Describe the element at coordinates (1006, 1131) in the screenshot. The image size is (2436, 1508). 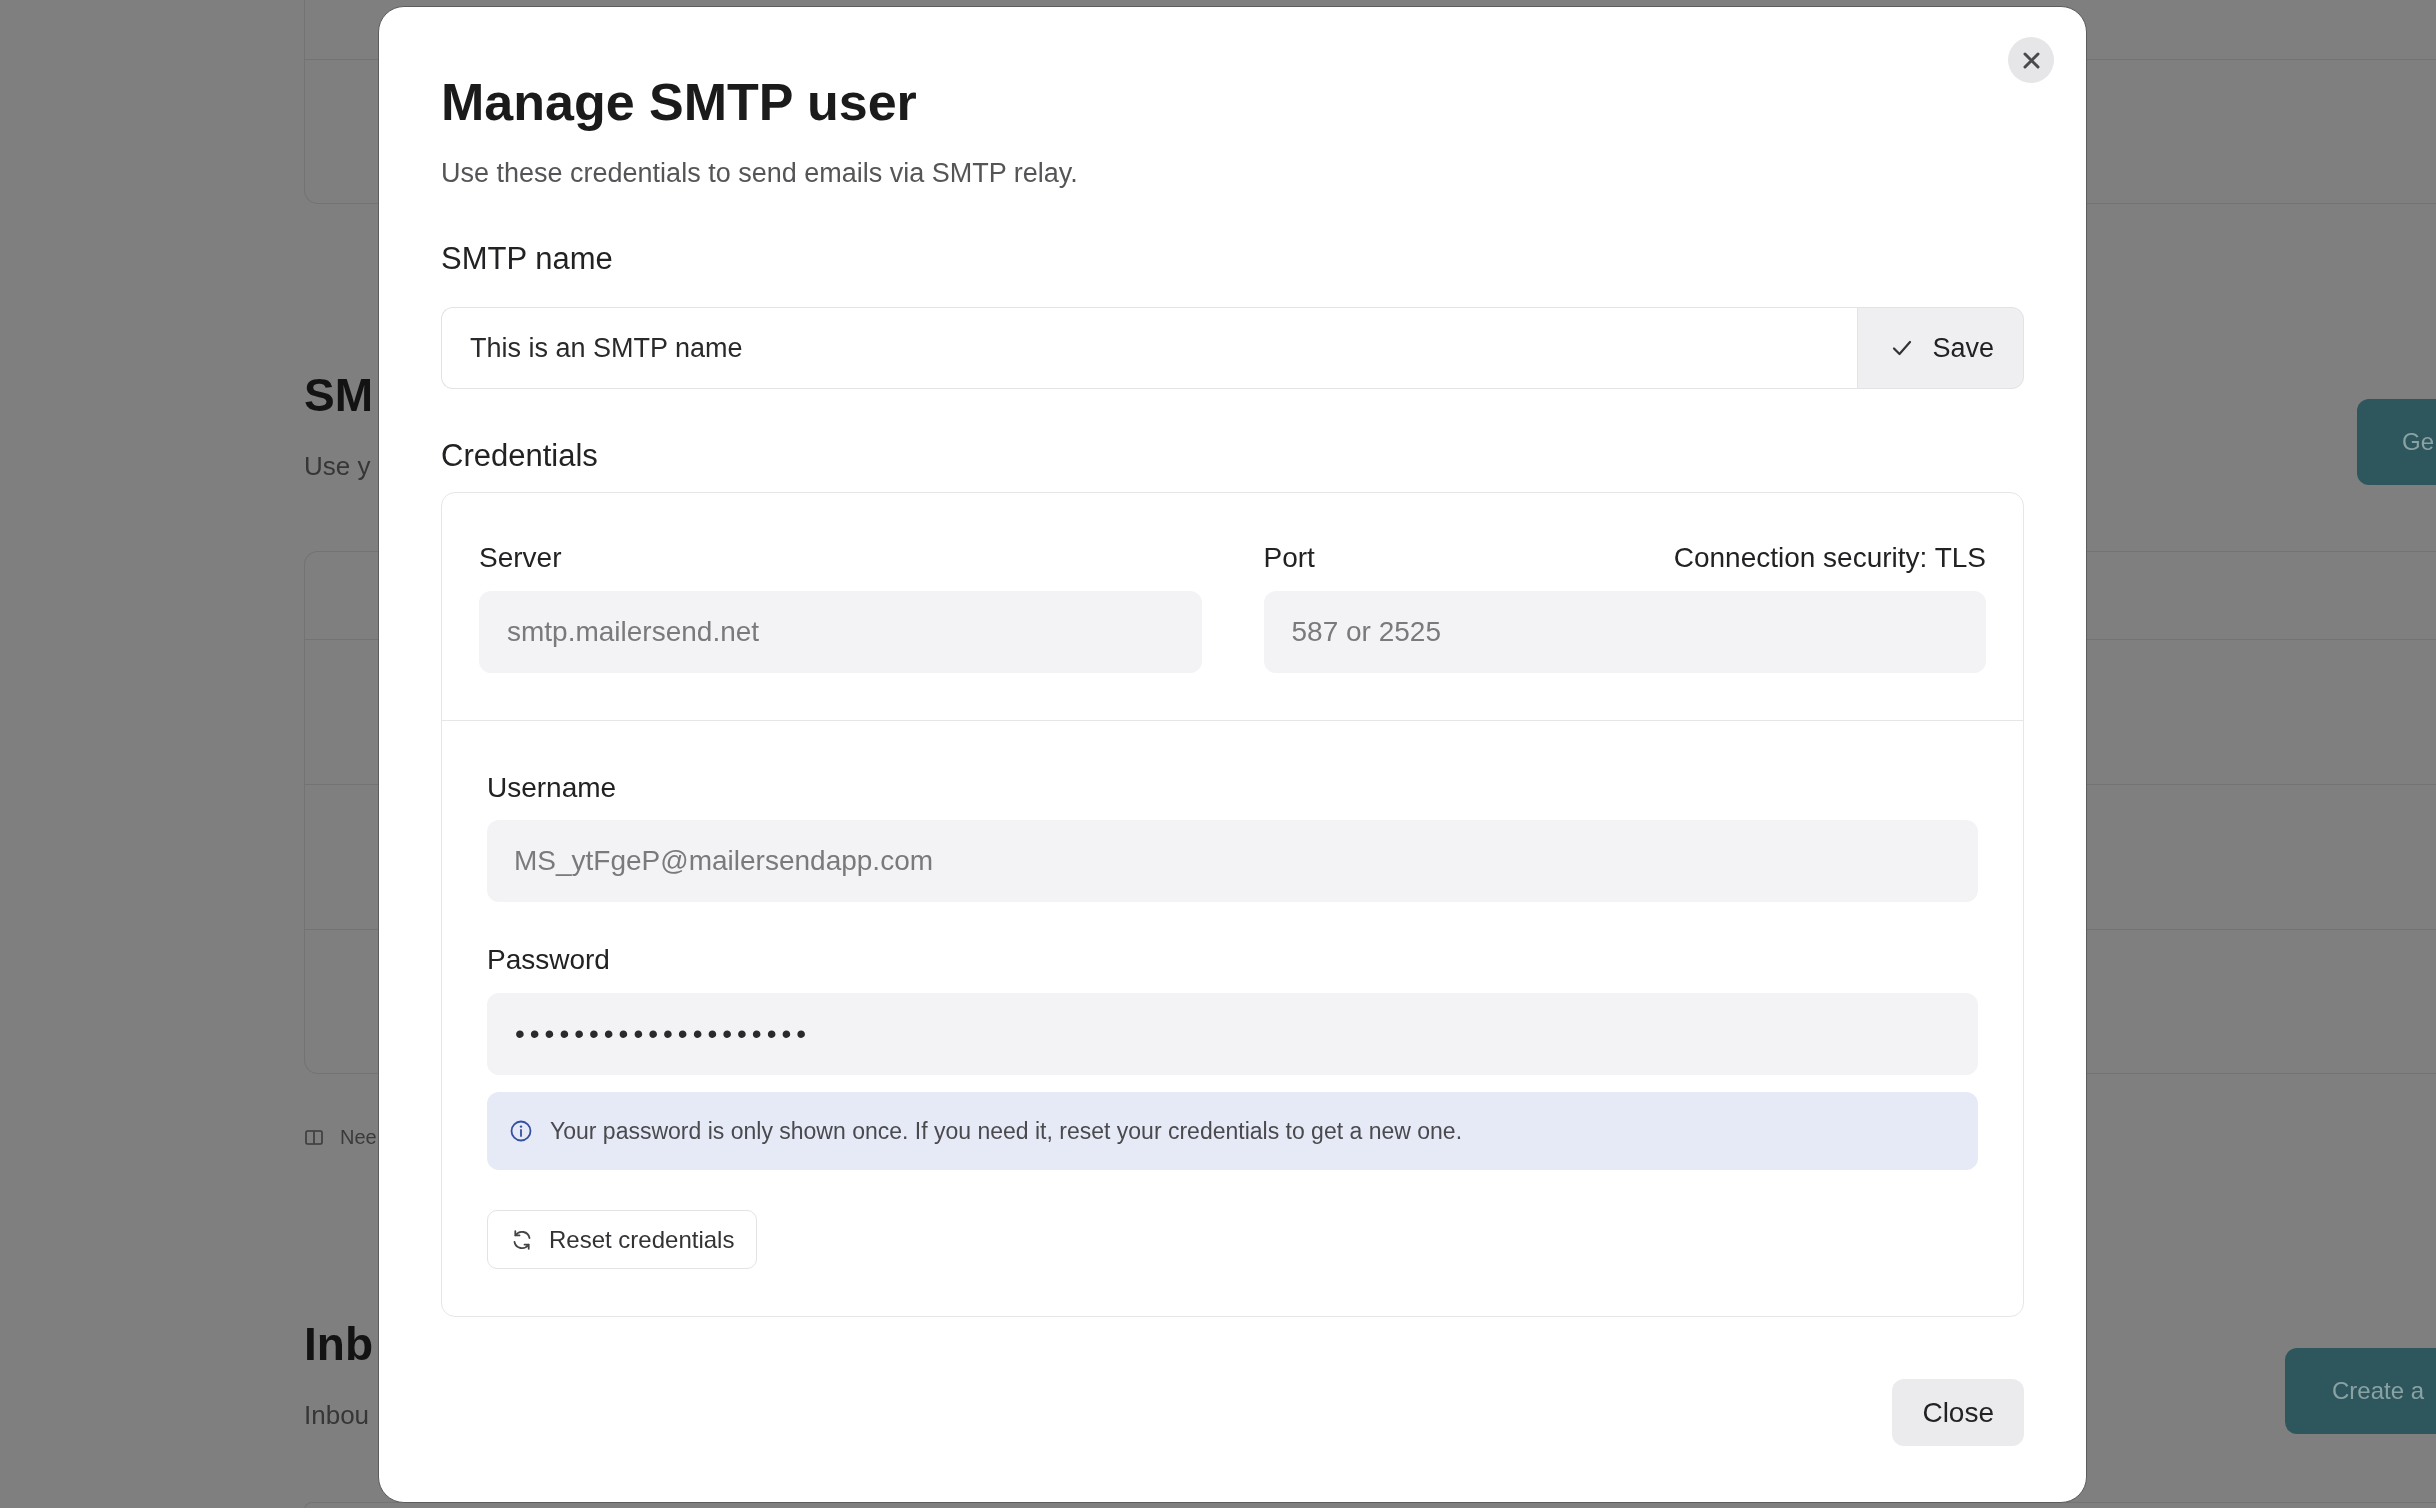
I see `notice-text: Your password is only shown once. If you need it, reset your credentials to get a new one.` at that location.